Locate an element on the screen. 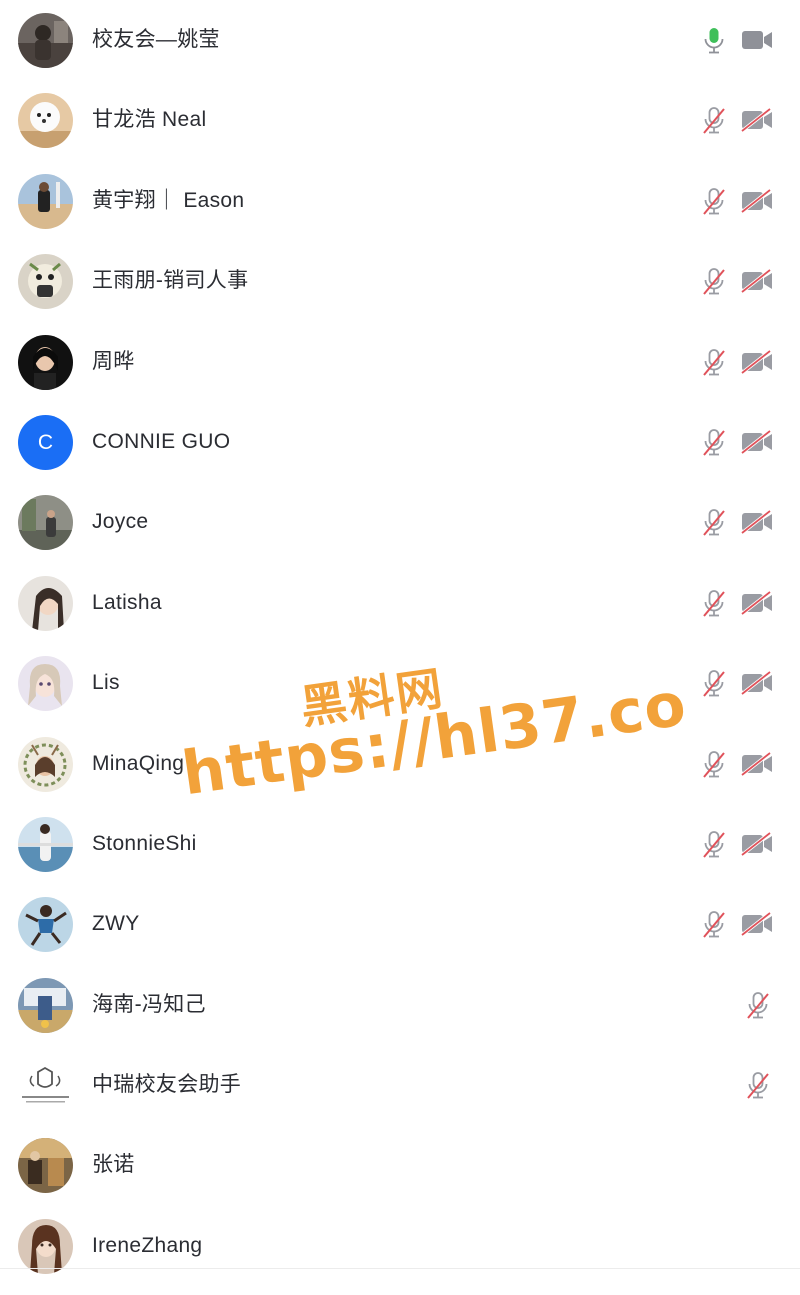 Image resolution: width=800 pixels, height=1295 pixels. camera-icon is located at coordinates (757, 40).